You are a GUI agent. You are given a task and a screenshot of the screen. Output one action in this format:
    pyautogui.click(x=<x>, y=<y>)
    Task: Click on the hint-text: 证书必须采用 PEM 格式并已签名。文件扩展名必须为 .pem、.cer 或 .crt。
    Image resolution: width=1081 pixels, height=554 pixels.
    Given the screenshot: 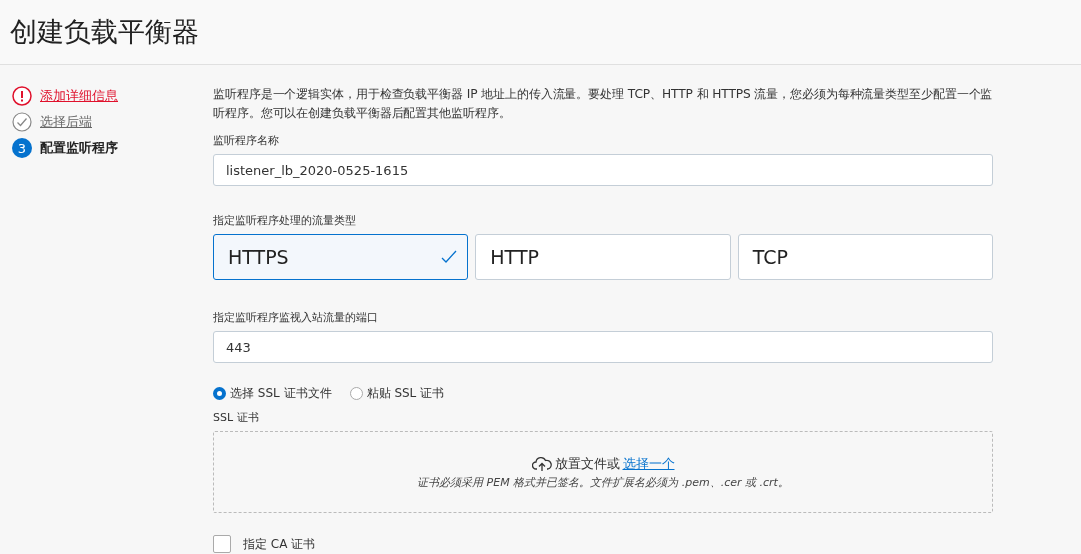 What is the action you would take?
    pyautogui.click(x=603, y=482)
    